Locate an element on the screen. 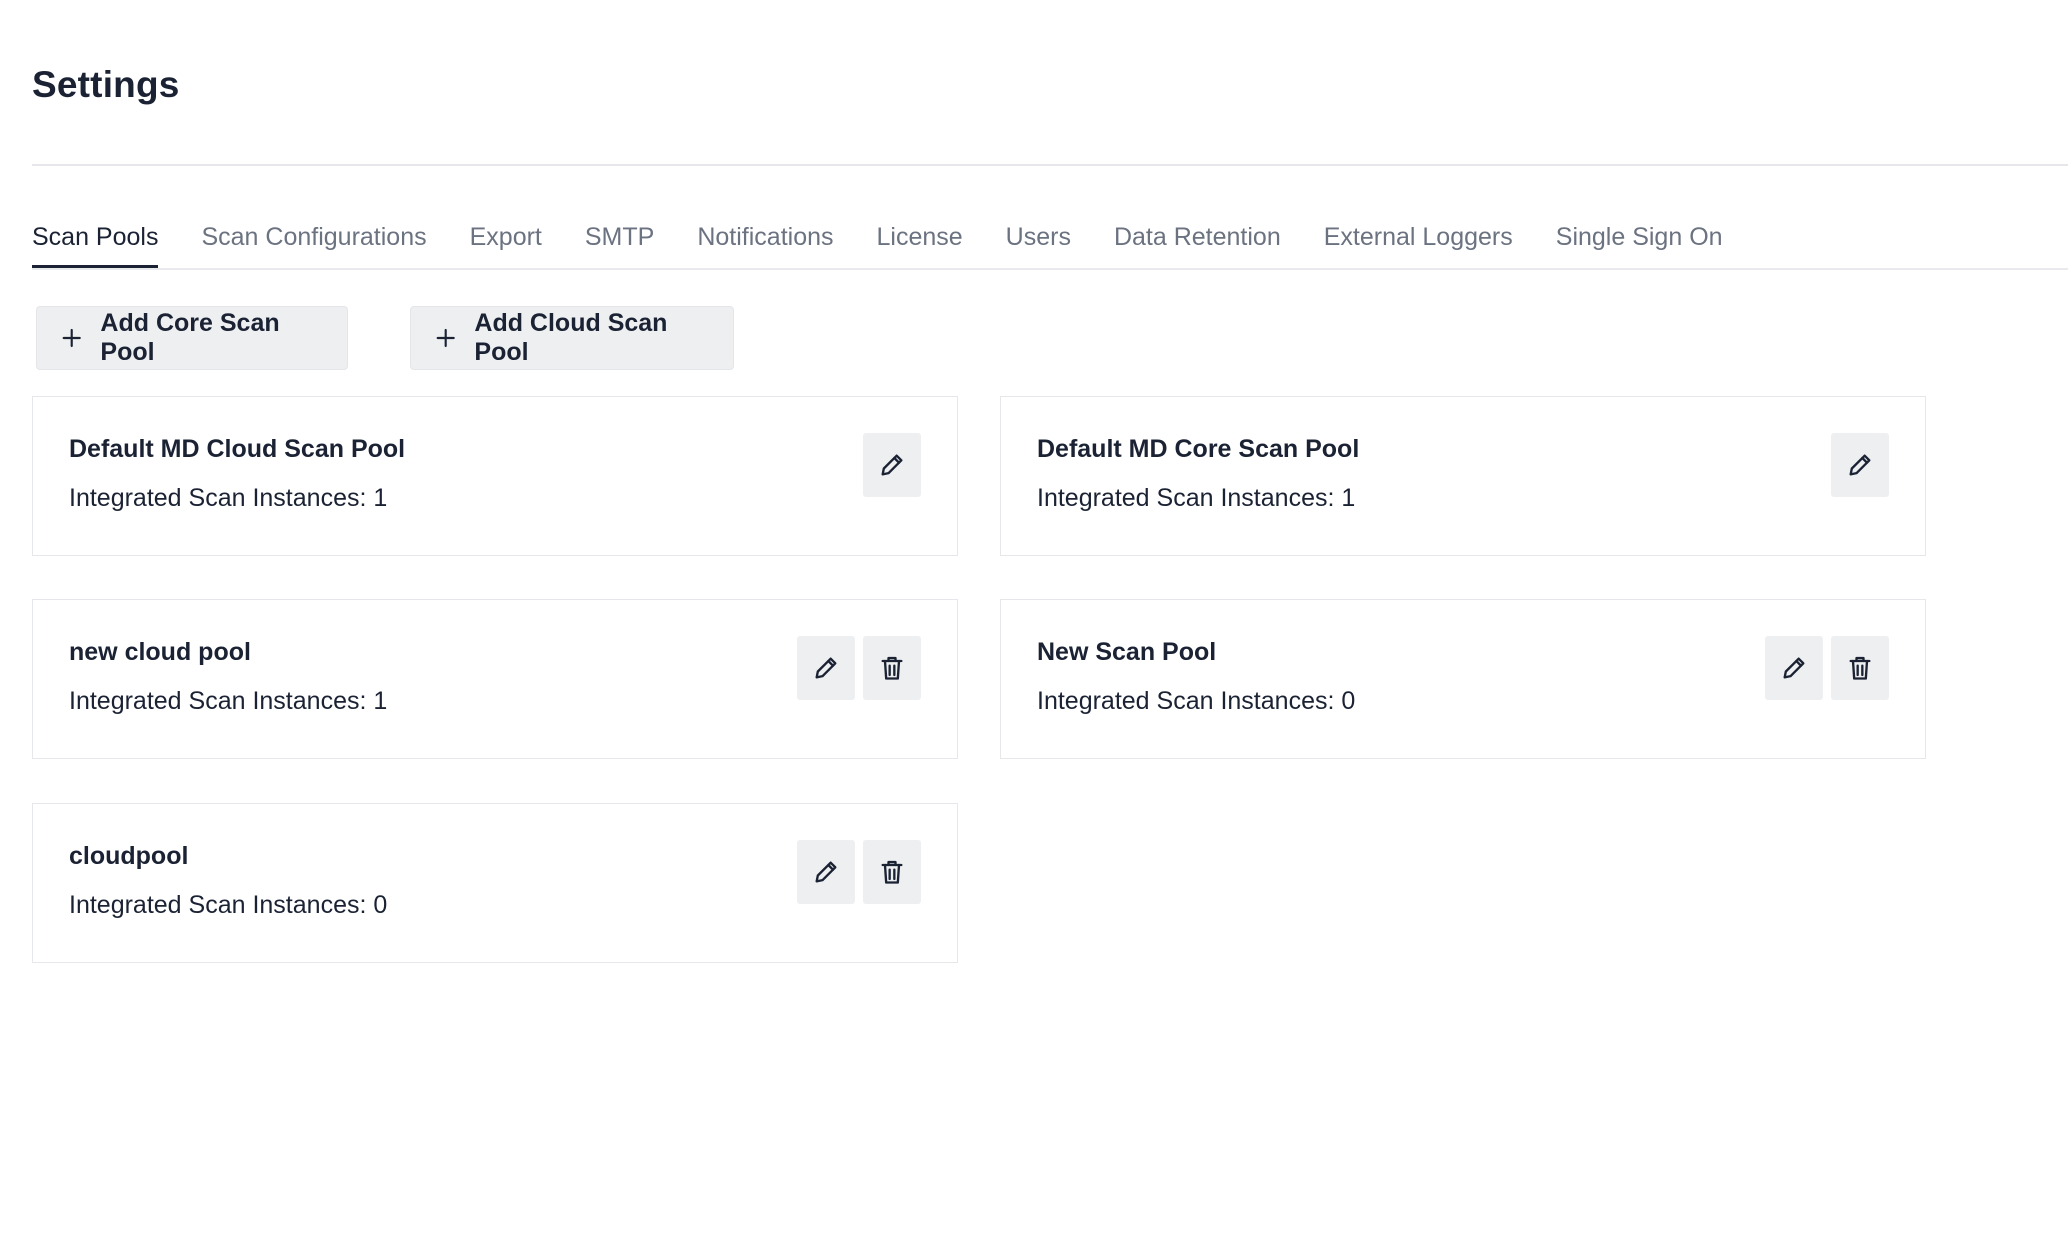  tab-smtp: SMTP is located at coordinates (619, 240).